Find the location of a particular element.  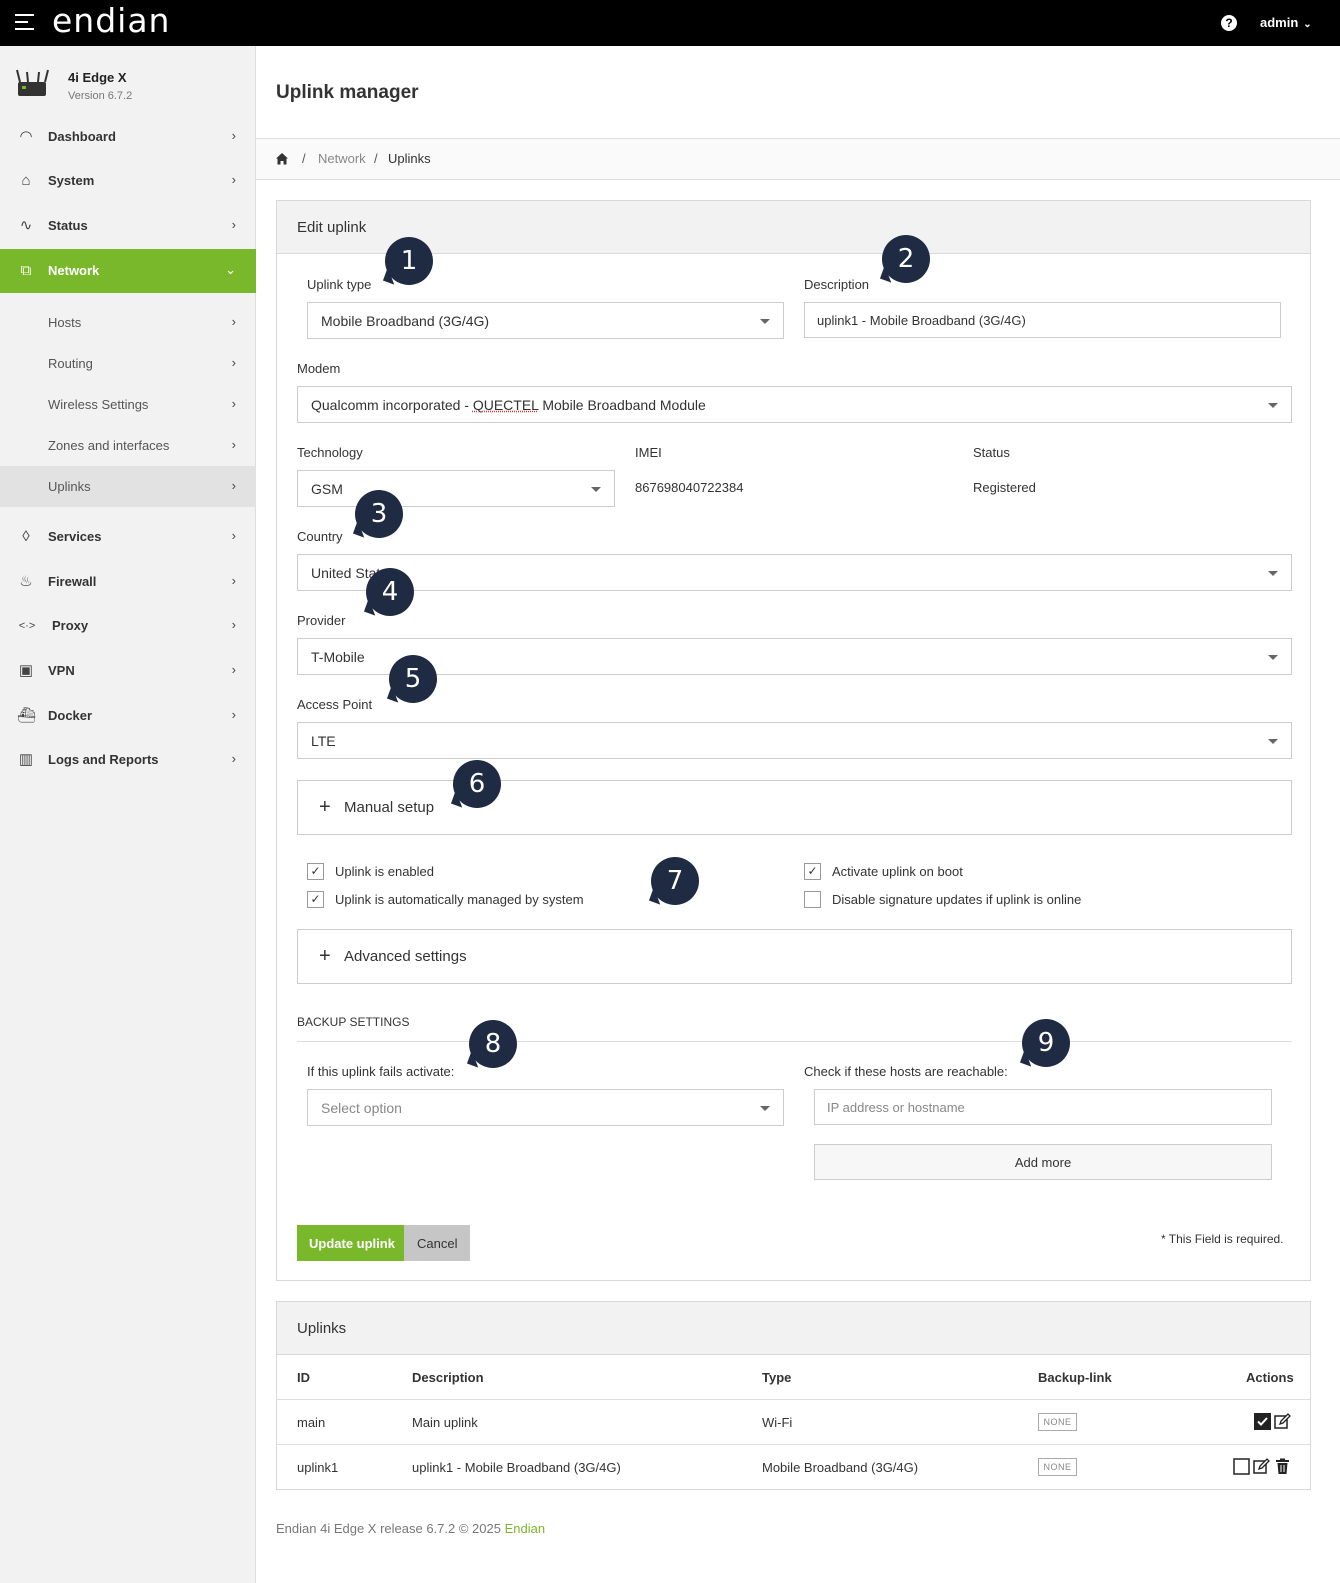

imei-value: 867698040722384 is located at coordinates (689, 487).